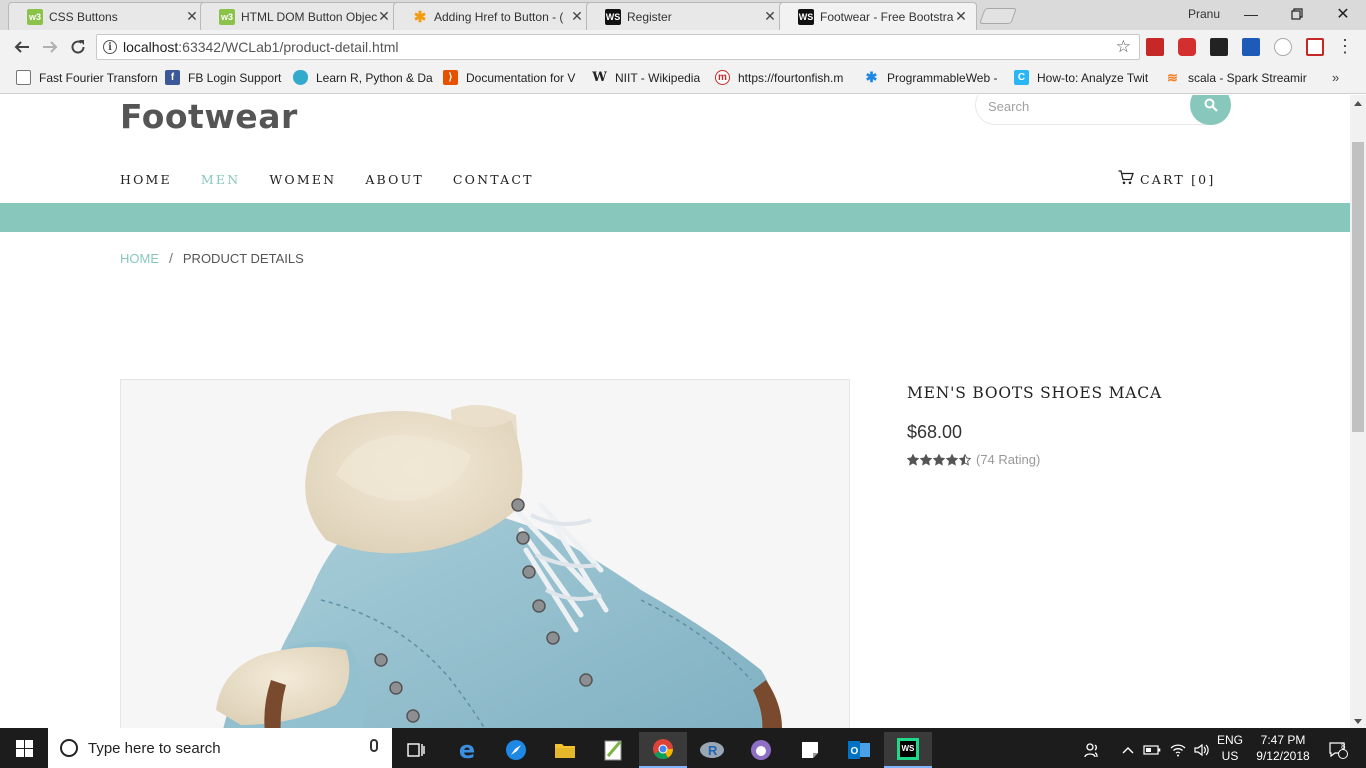 This screenshot has width=1366, height=768. What do you see at coordinates (493, 16) in the screenshot?
I see `browser-tab: ✱ Adding Href to Button - ( ✕` at bounding box center [493, 16].